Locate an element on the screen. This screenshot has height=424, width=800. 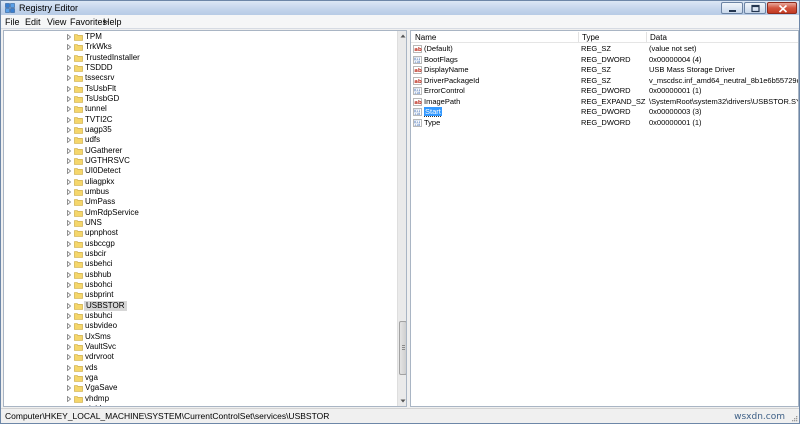
value-name: BootFlags is located at coordinates (501, 60).